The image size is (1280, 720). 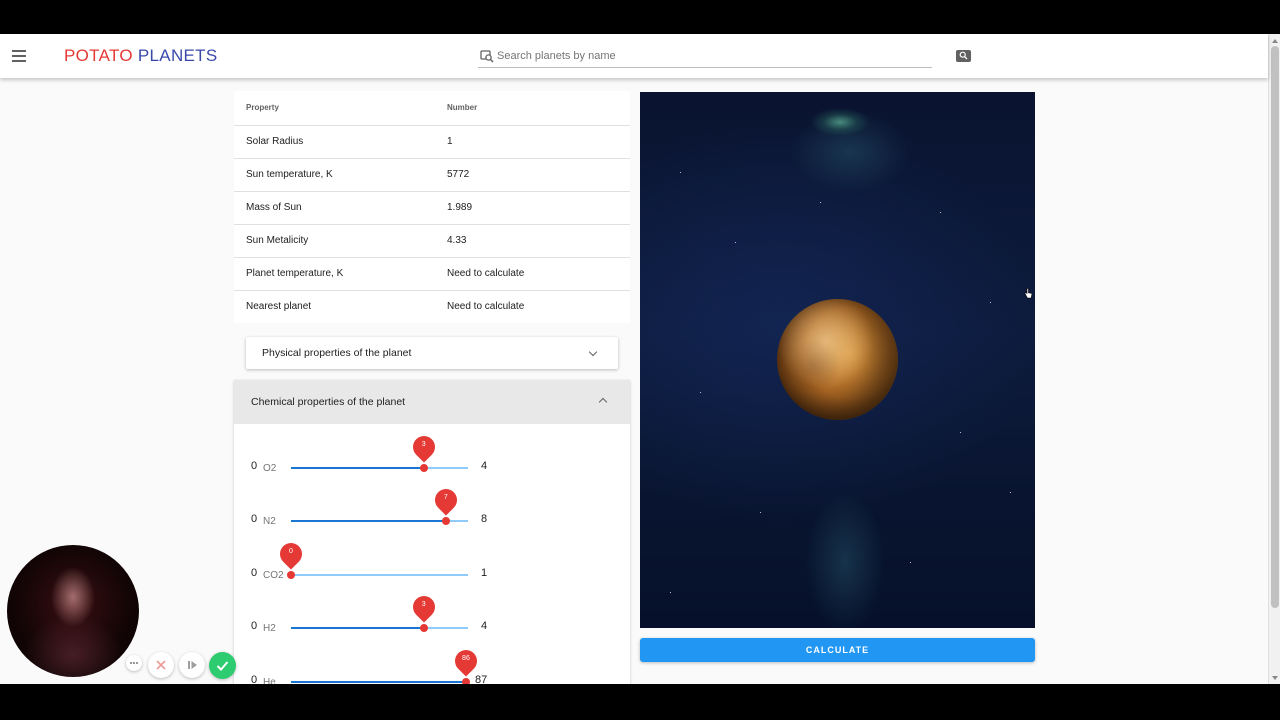 What do you see at coordinates (1275, 41) in the screenshot?
I see `scroll-up-arrow-icon` at bounding box center [1275, 41].